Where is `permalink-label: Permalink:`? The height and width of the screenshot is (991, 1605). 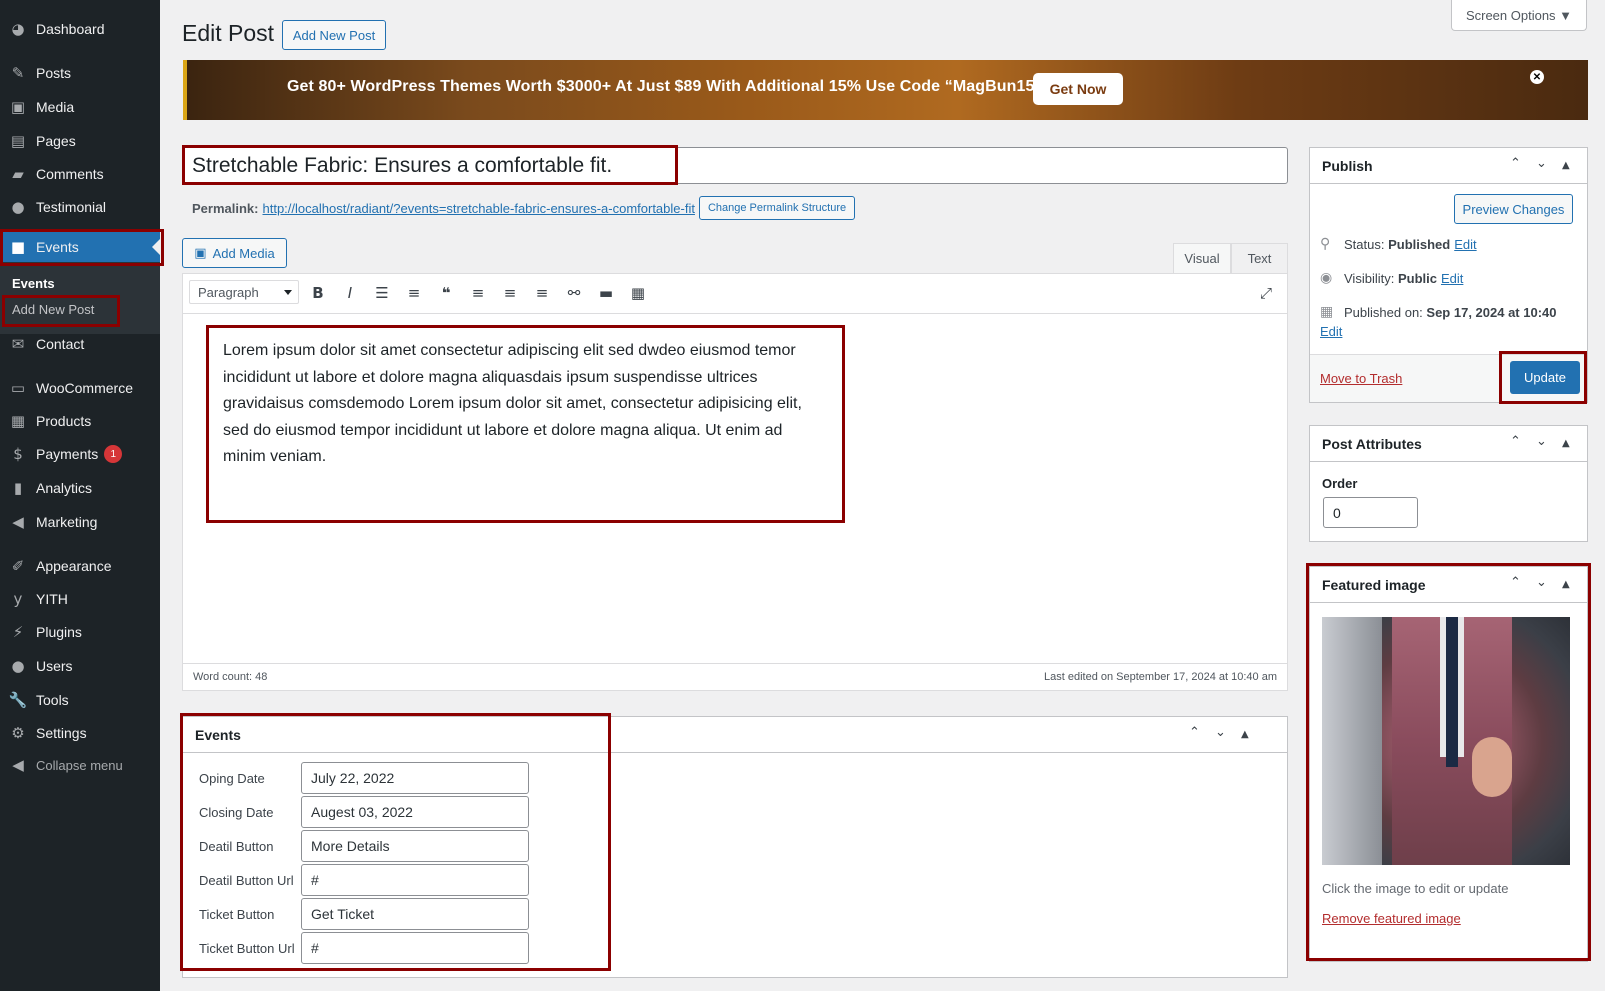
permalink-label: Permalink: is located at coordinates (225, 208).